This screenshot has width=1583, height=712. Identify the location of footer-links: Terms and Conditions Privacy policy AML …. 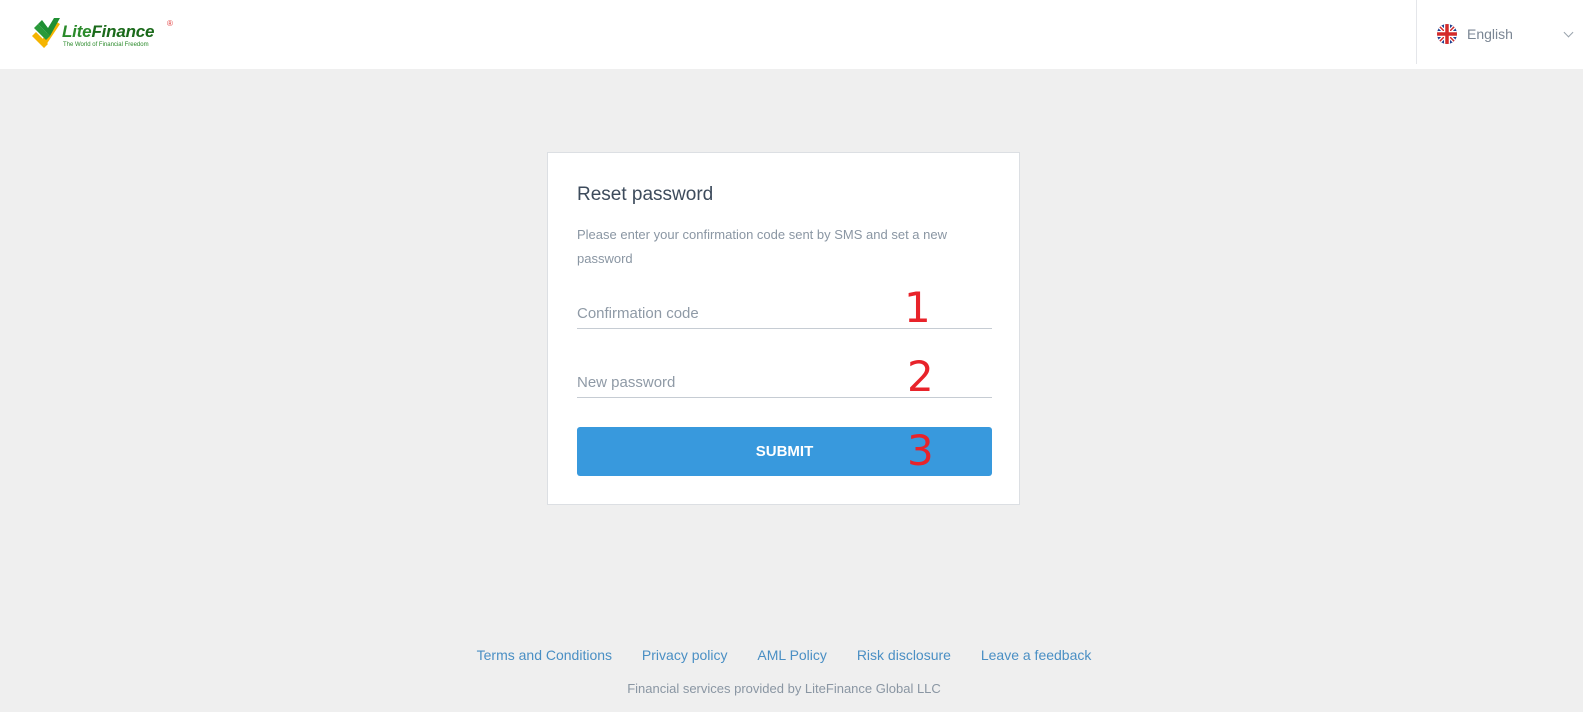
(784, 655).